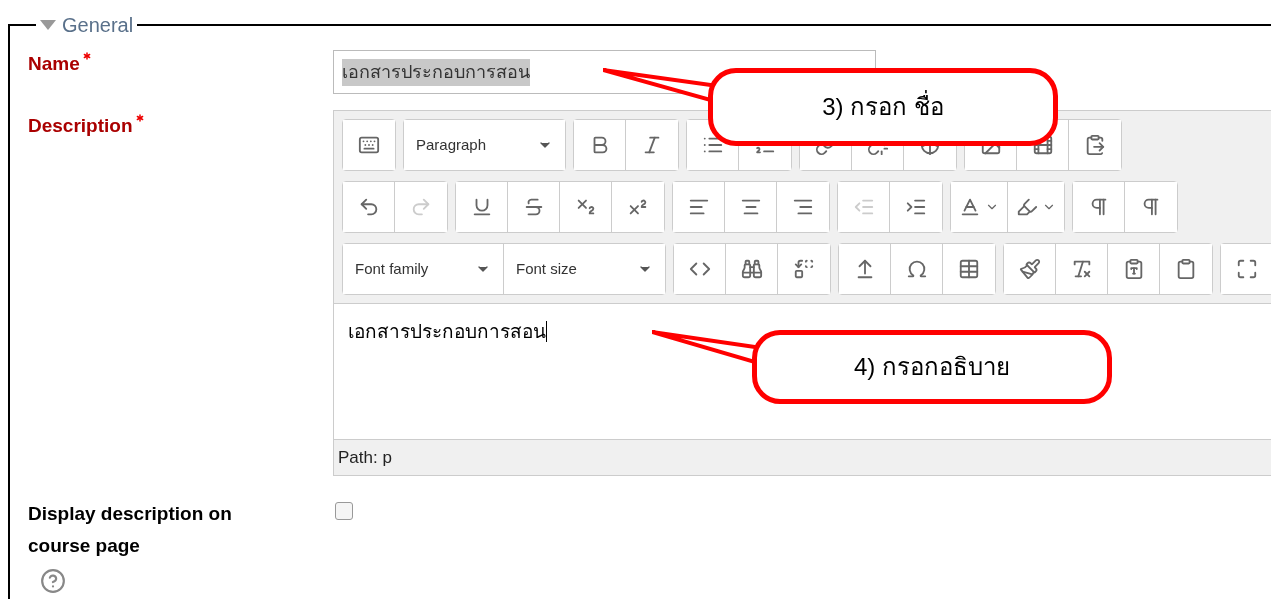 Image resolution: width=1271 pixels, height=599 pixels. I want to click on field-label: Description, so click(80, 126).